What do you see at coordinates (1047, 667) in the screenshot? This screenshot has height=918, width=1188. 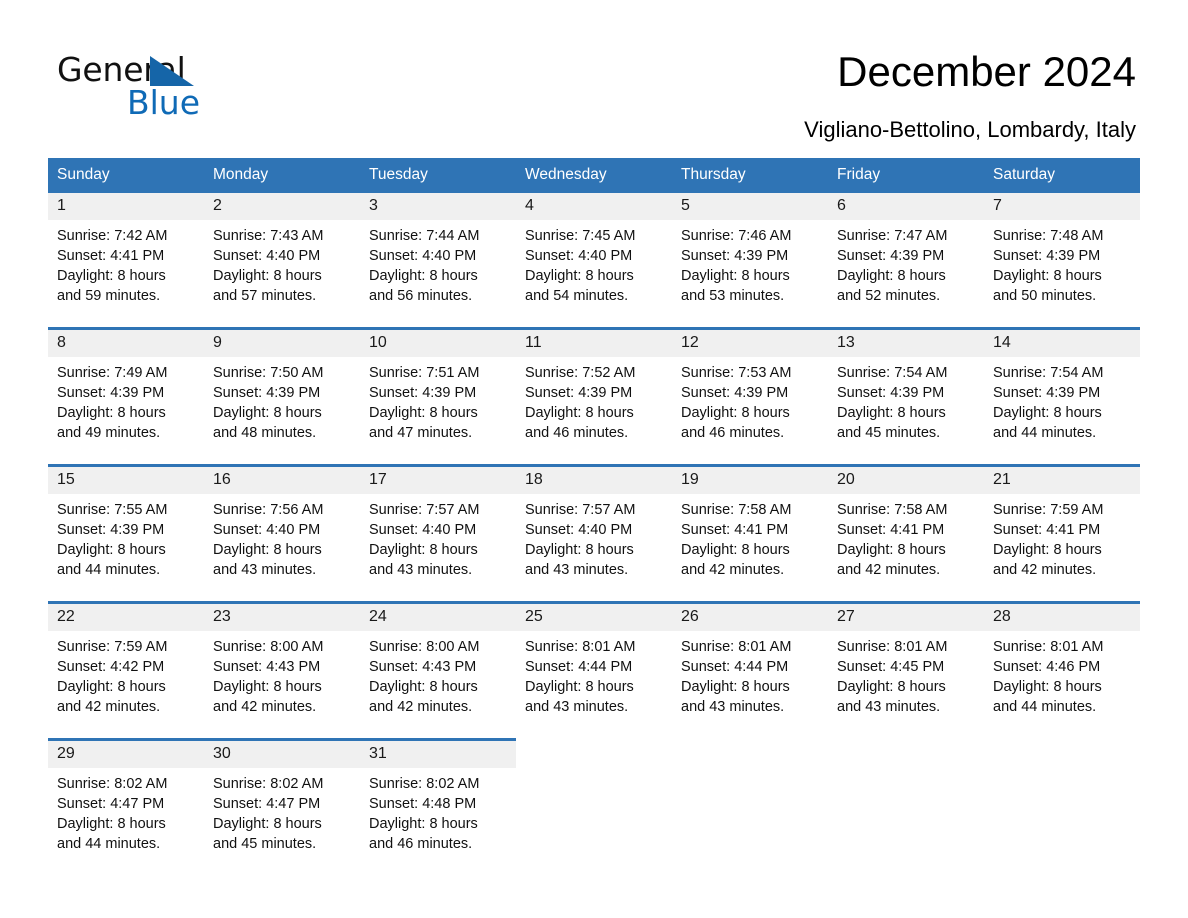 I see `day-info-sunset: Sunset: 4:46 PM` at bounding box center [1047, 667].